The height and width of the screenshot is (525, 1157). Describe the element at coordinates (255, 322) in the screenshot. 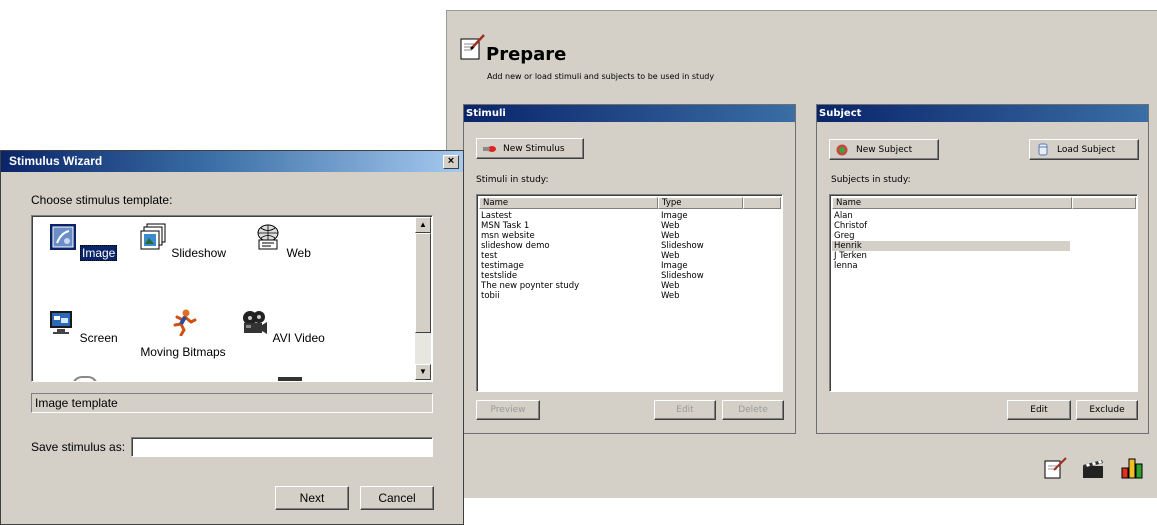

I see `avi-video-icon` at that location.